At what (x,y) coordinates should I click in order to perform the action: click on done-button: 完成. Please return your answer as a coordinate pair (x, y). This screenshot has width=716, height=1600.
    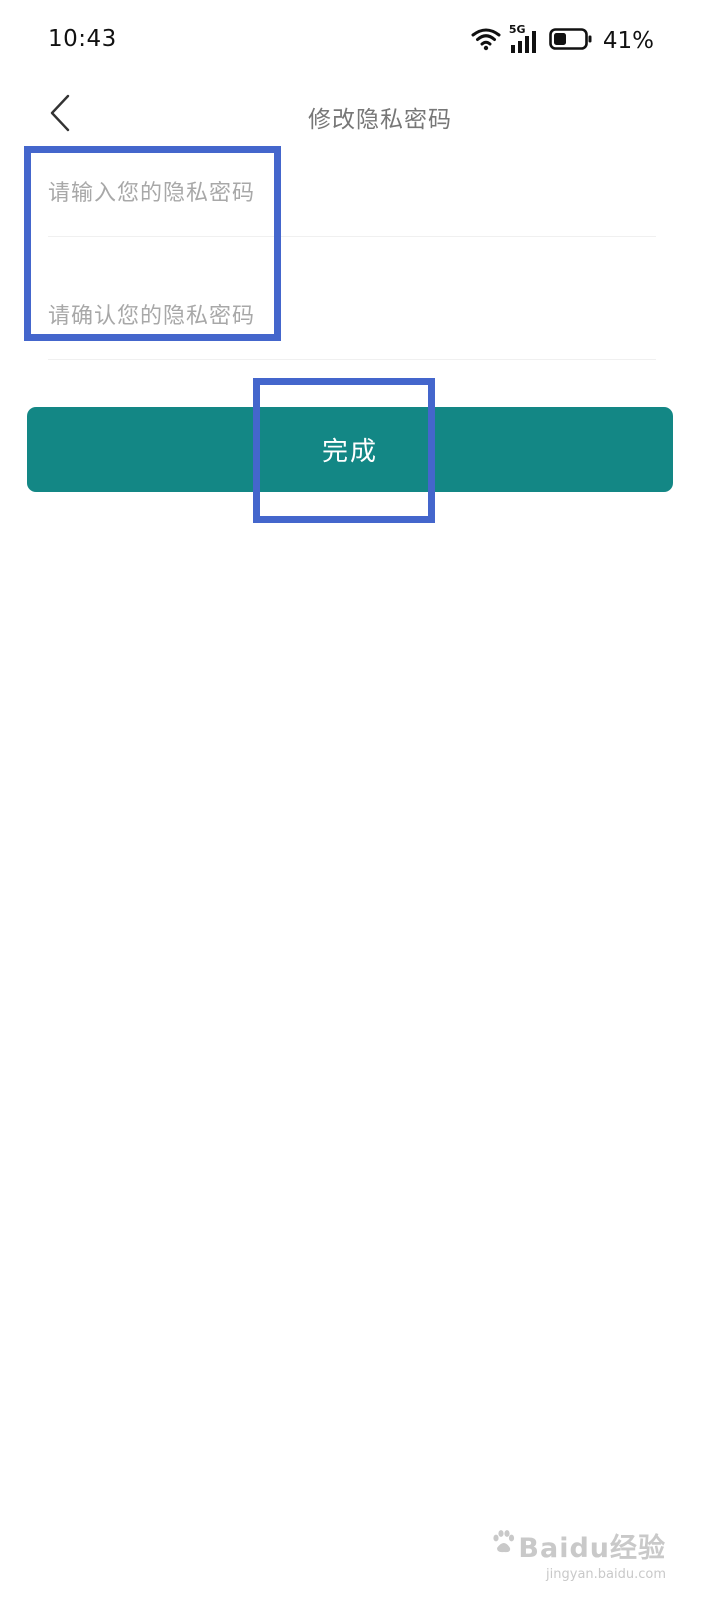
    Looking at the image, I should click on (350, 449).